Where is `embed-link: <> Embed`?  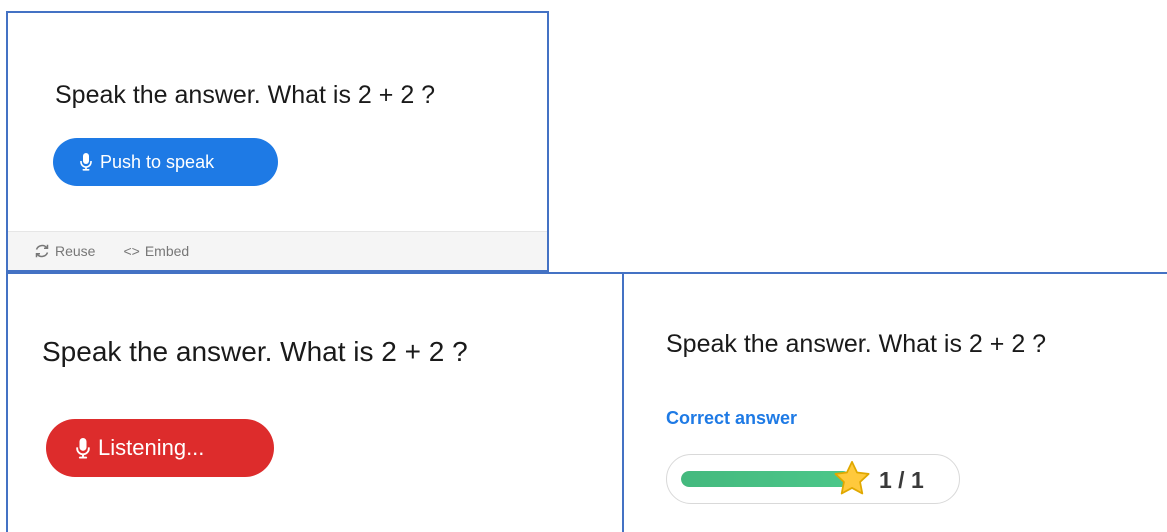
embed-link: <> Embed is located at coordinates (156, 251).